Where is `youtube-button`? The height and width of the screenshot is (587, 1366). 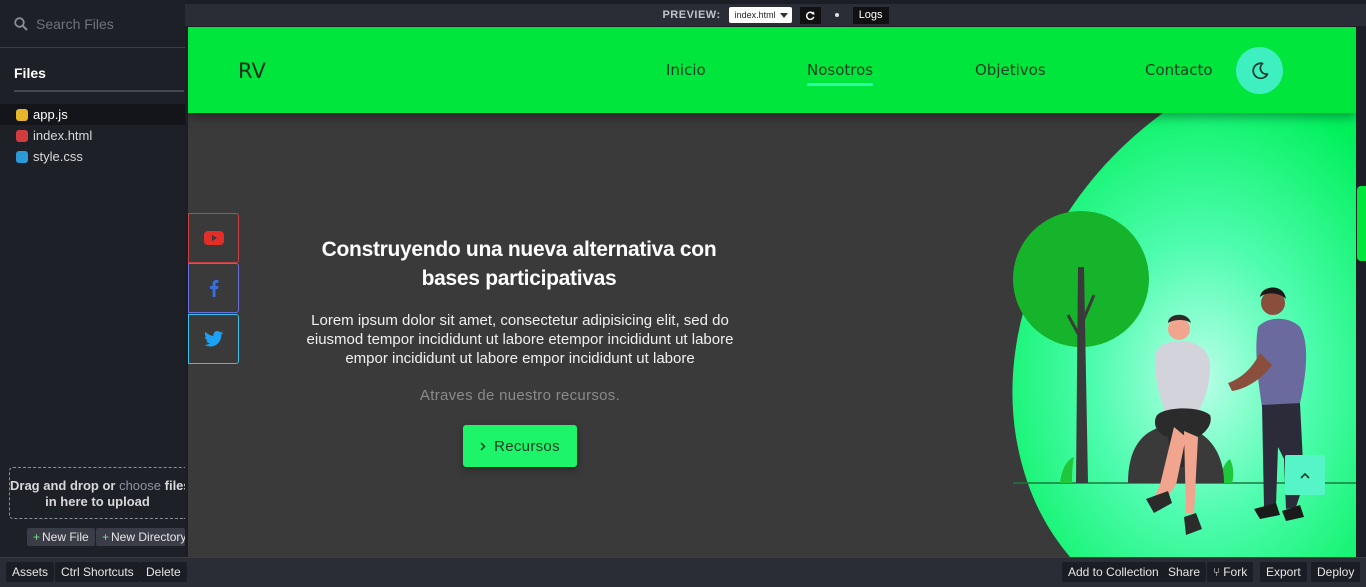 youtube-button is located at coordinates (213, 238).